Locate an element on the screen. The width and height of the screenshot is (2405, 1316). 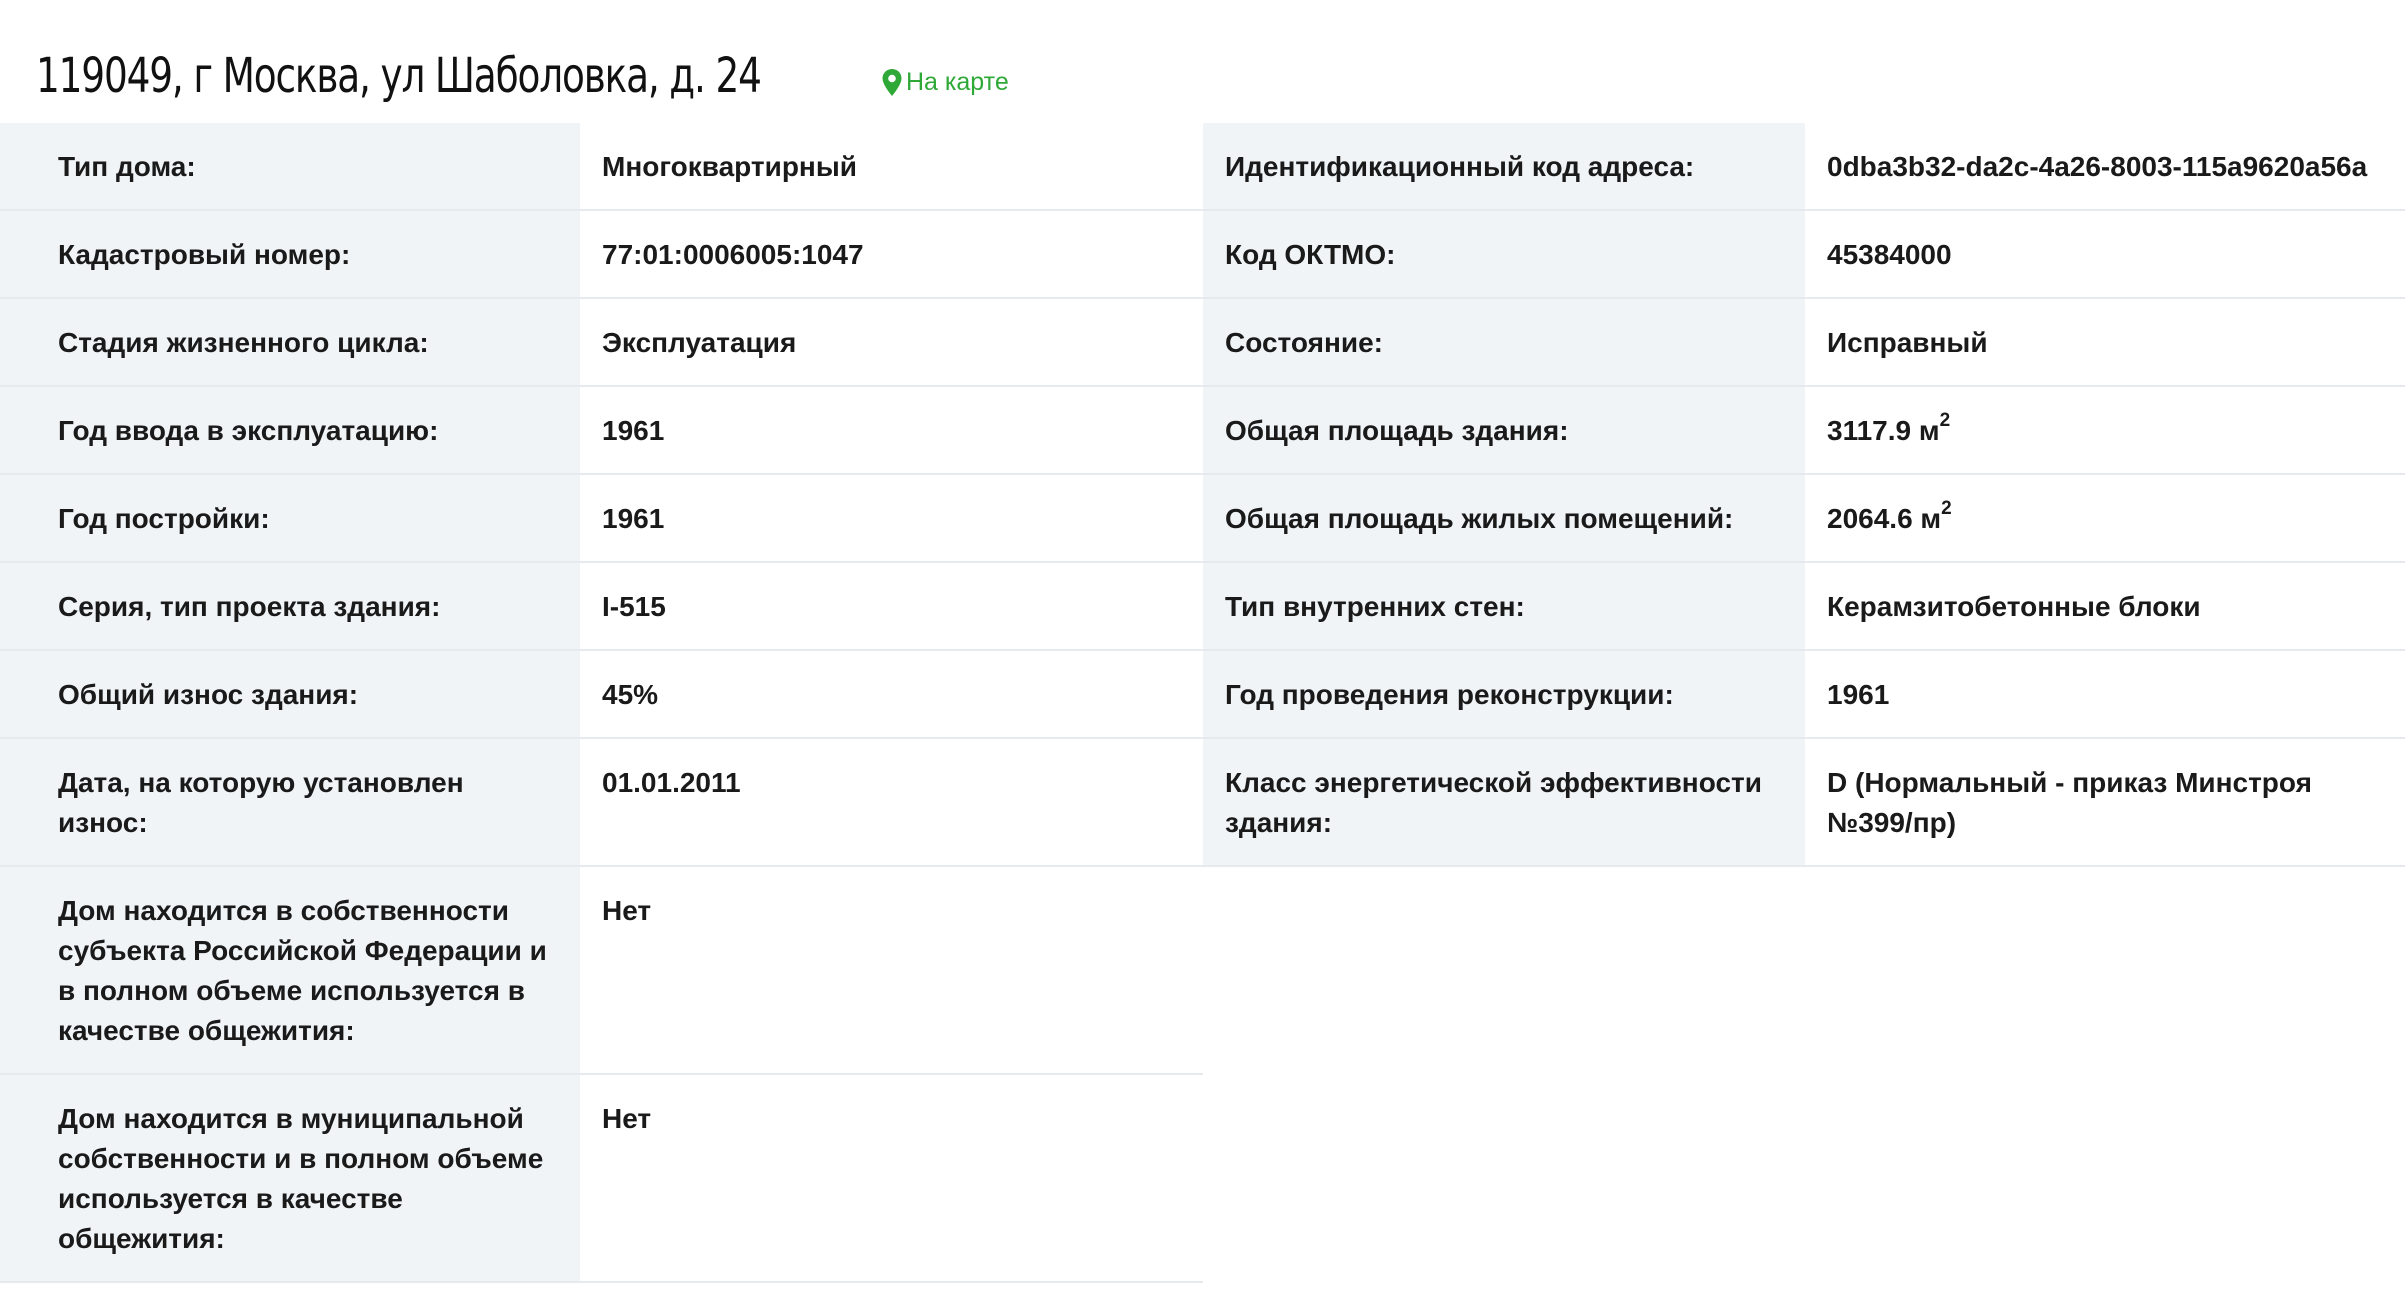
row-value: 45% is located at coordinates (891, 694).